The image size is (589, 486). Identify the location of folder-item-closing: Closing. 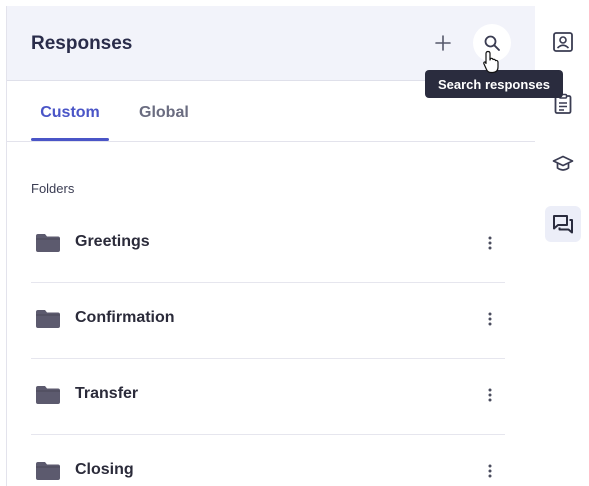
(268, 460).